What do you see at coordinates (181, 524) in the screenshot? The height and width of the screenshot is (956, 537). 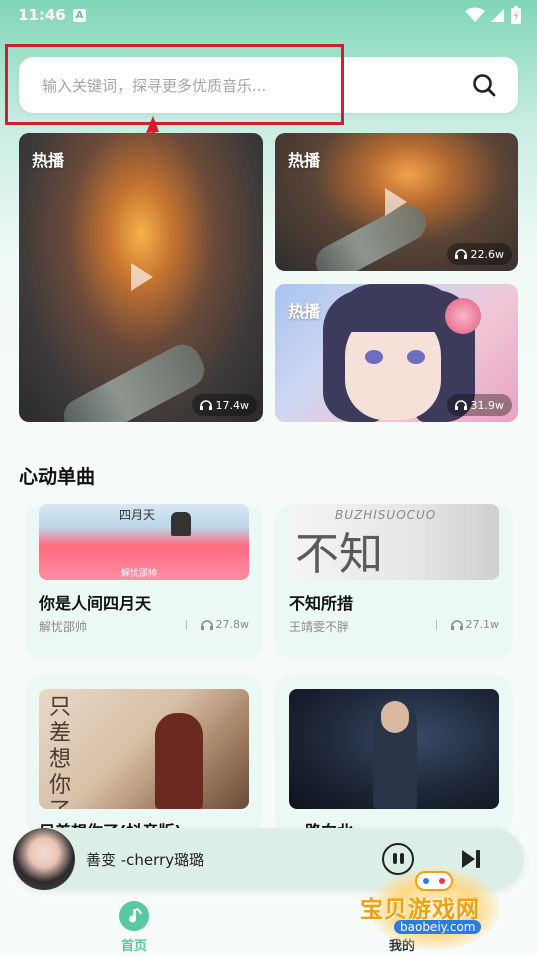 I see `cover-figures` at bounding box center [181, 524].